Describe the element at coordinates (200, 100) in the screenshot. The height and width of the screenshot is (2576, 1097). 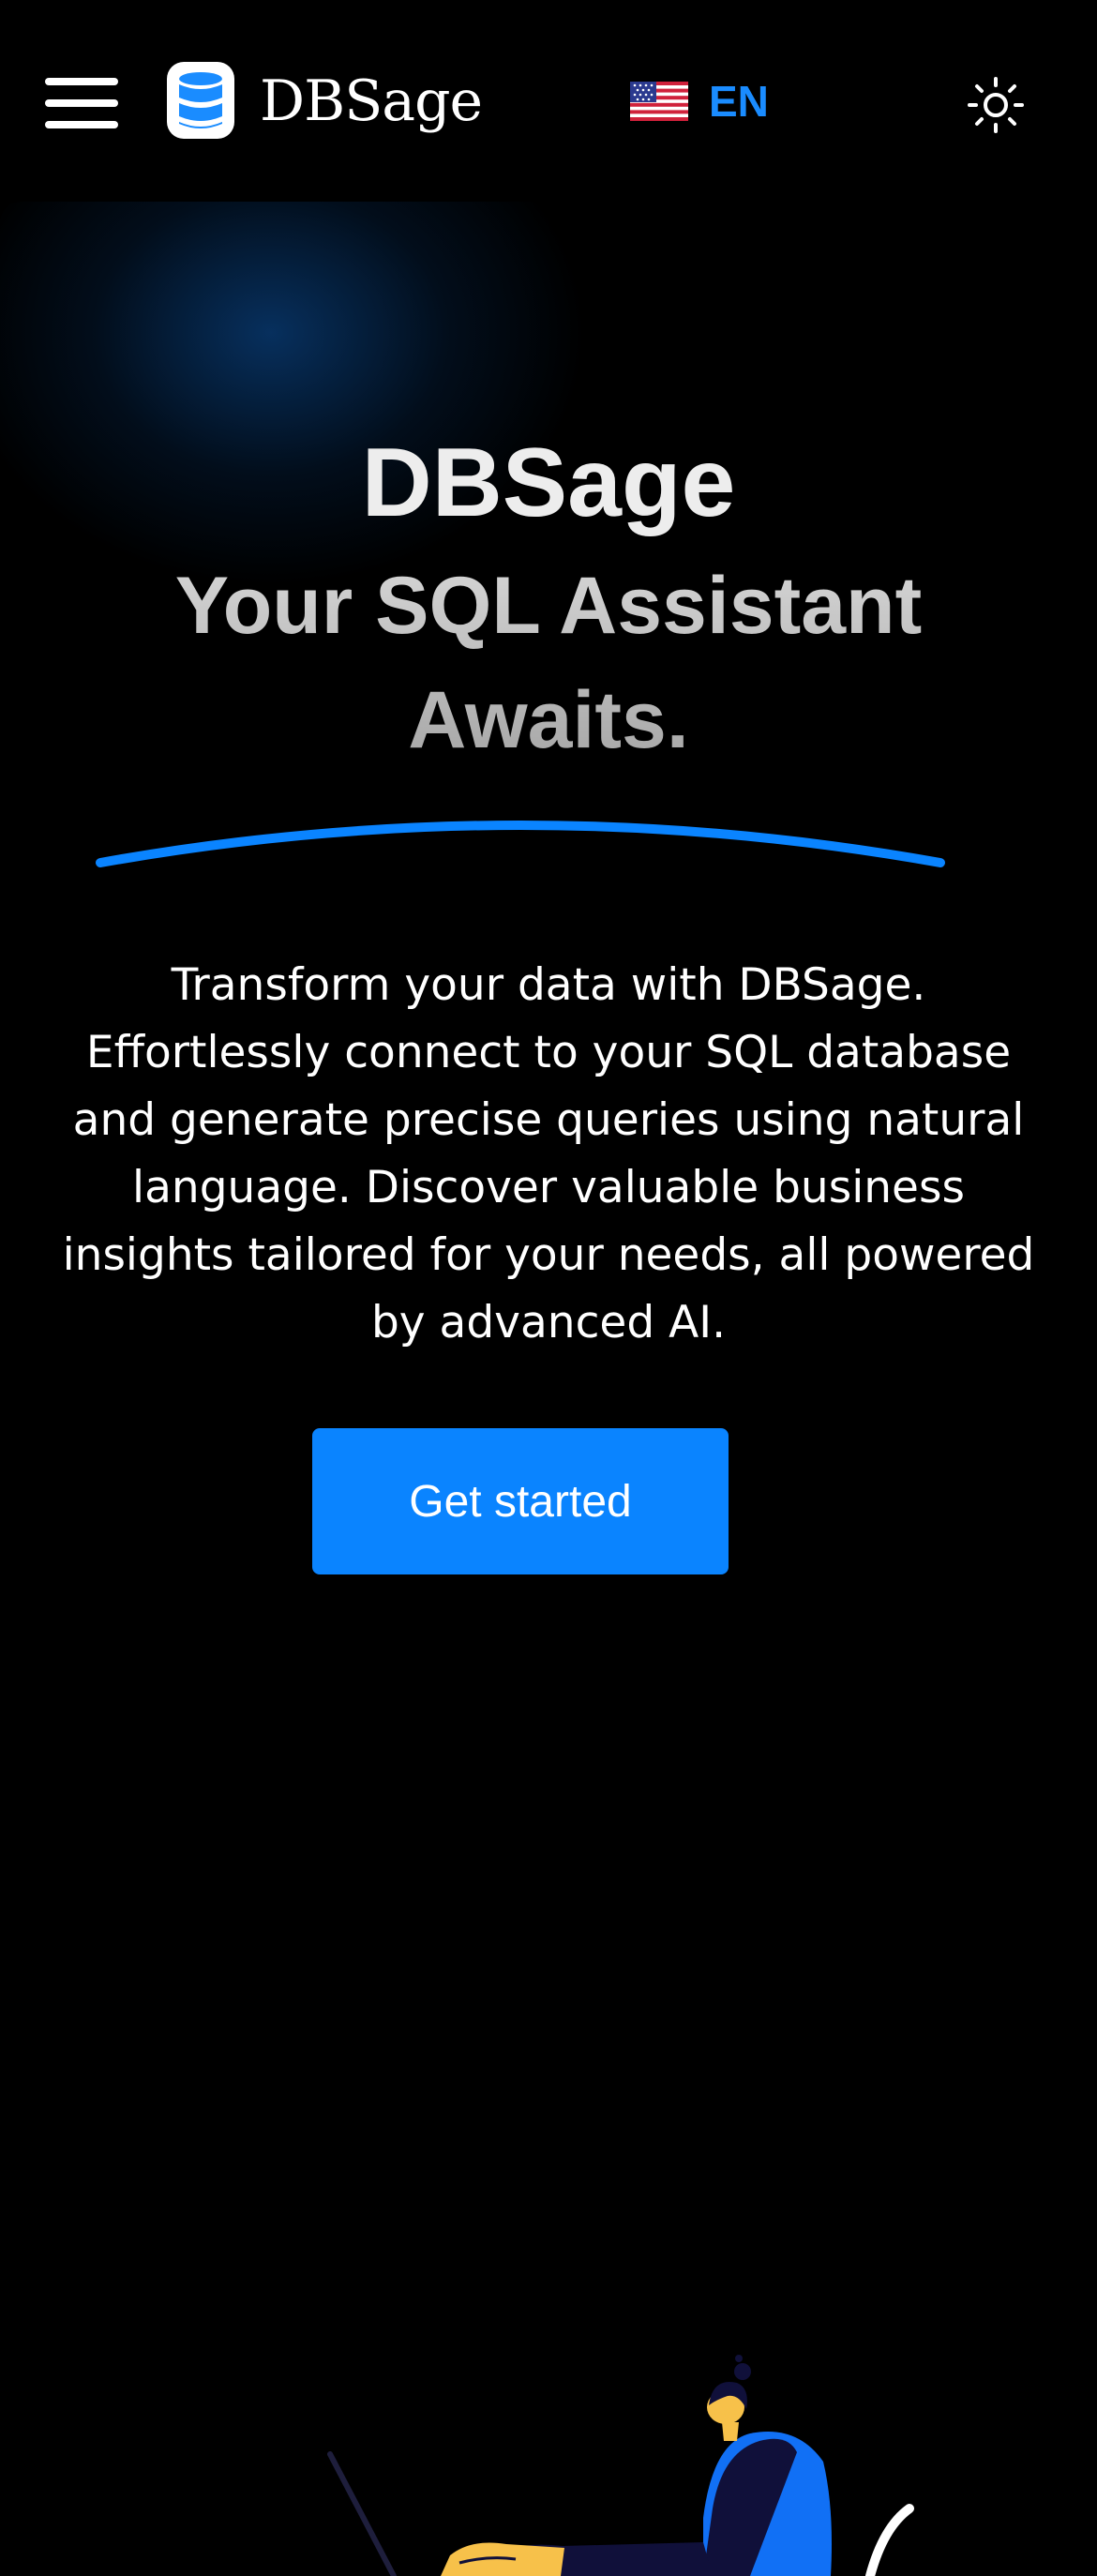
I see `database-logo-icon` at that location.